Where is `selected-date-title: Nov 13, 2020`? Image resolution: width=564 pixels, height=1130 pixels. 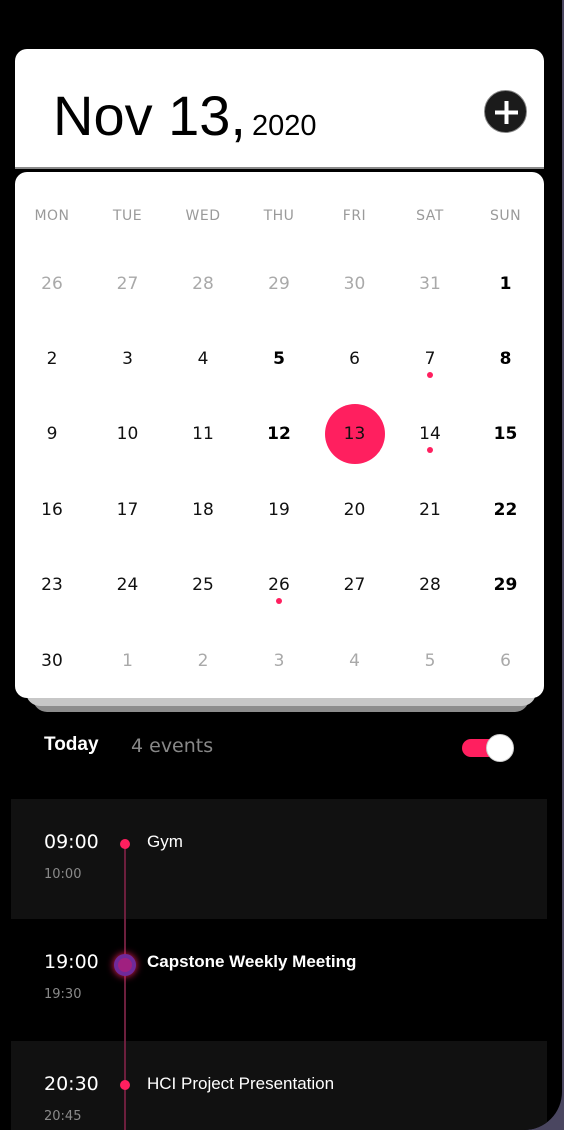
selected-date-title: Nov 13, 2020 is located at coordinates (185, 115).